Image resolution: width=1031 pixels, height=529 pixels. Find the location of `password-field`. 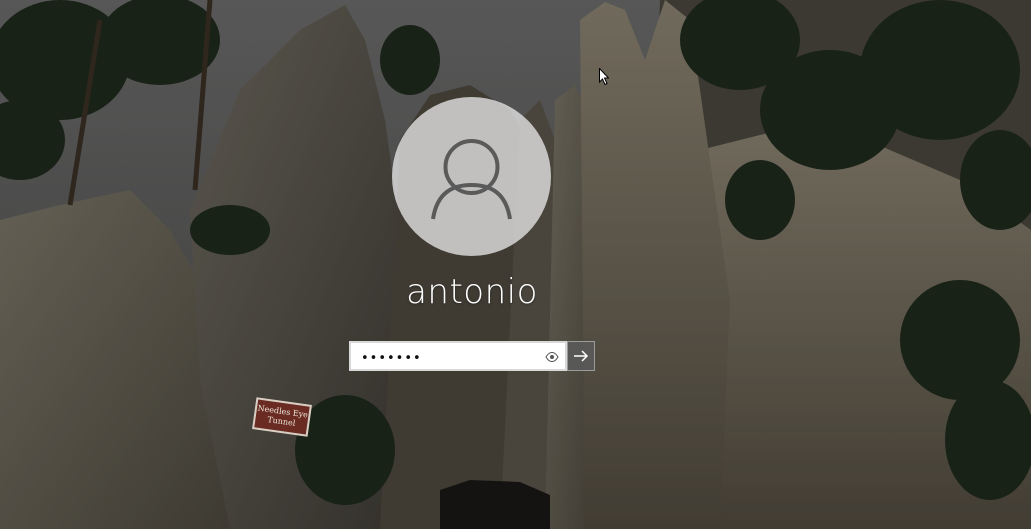

password-field is located at coordinates (458, 356).